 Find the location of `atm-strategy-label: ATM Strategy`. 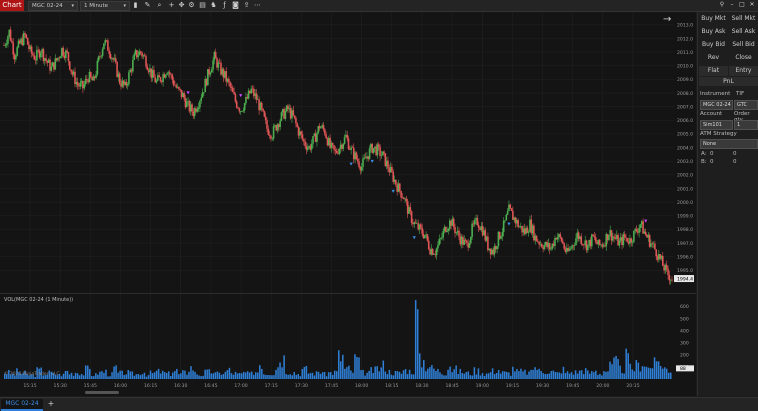

atm-strategy-label: ATM Strategy is located at coordinates (718, 134).